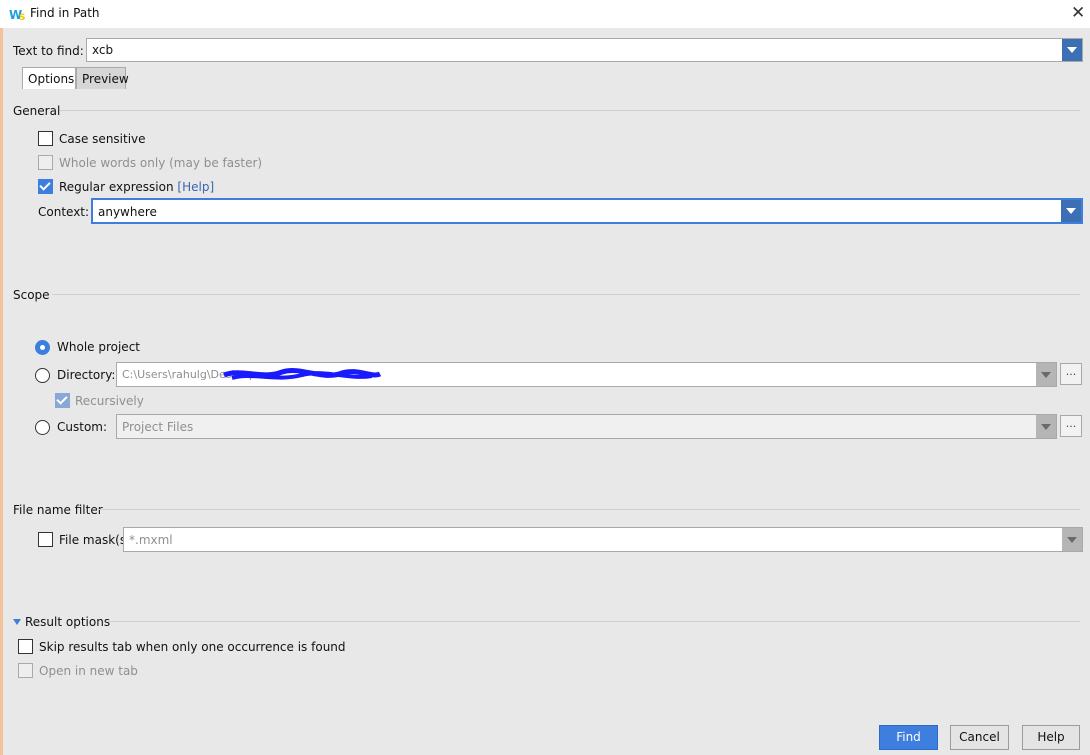 The image size is (1090, 755). Describe the element at coordinates (82, 427) in the screenshot. I see `custom-label: Custom:` at that location.